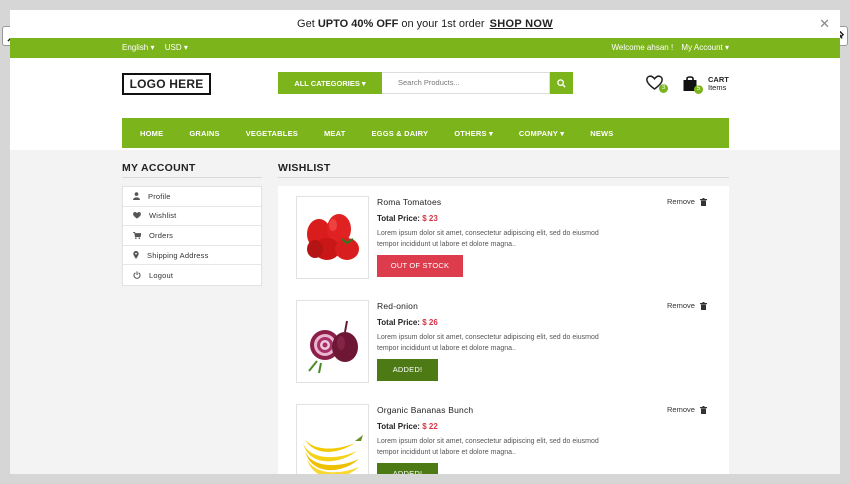 Image resolution: width=850 pixels, height=484 pixels. I want to click on promo-middle: on your 1st order, so click(443, 24).